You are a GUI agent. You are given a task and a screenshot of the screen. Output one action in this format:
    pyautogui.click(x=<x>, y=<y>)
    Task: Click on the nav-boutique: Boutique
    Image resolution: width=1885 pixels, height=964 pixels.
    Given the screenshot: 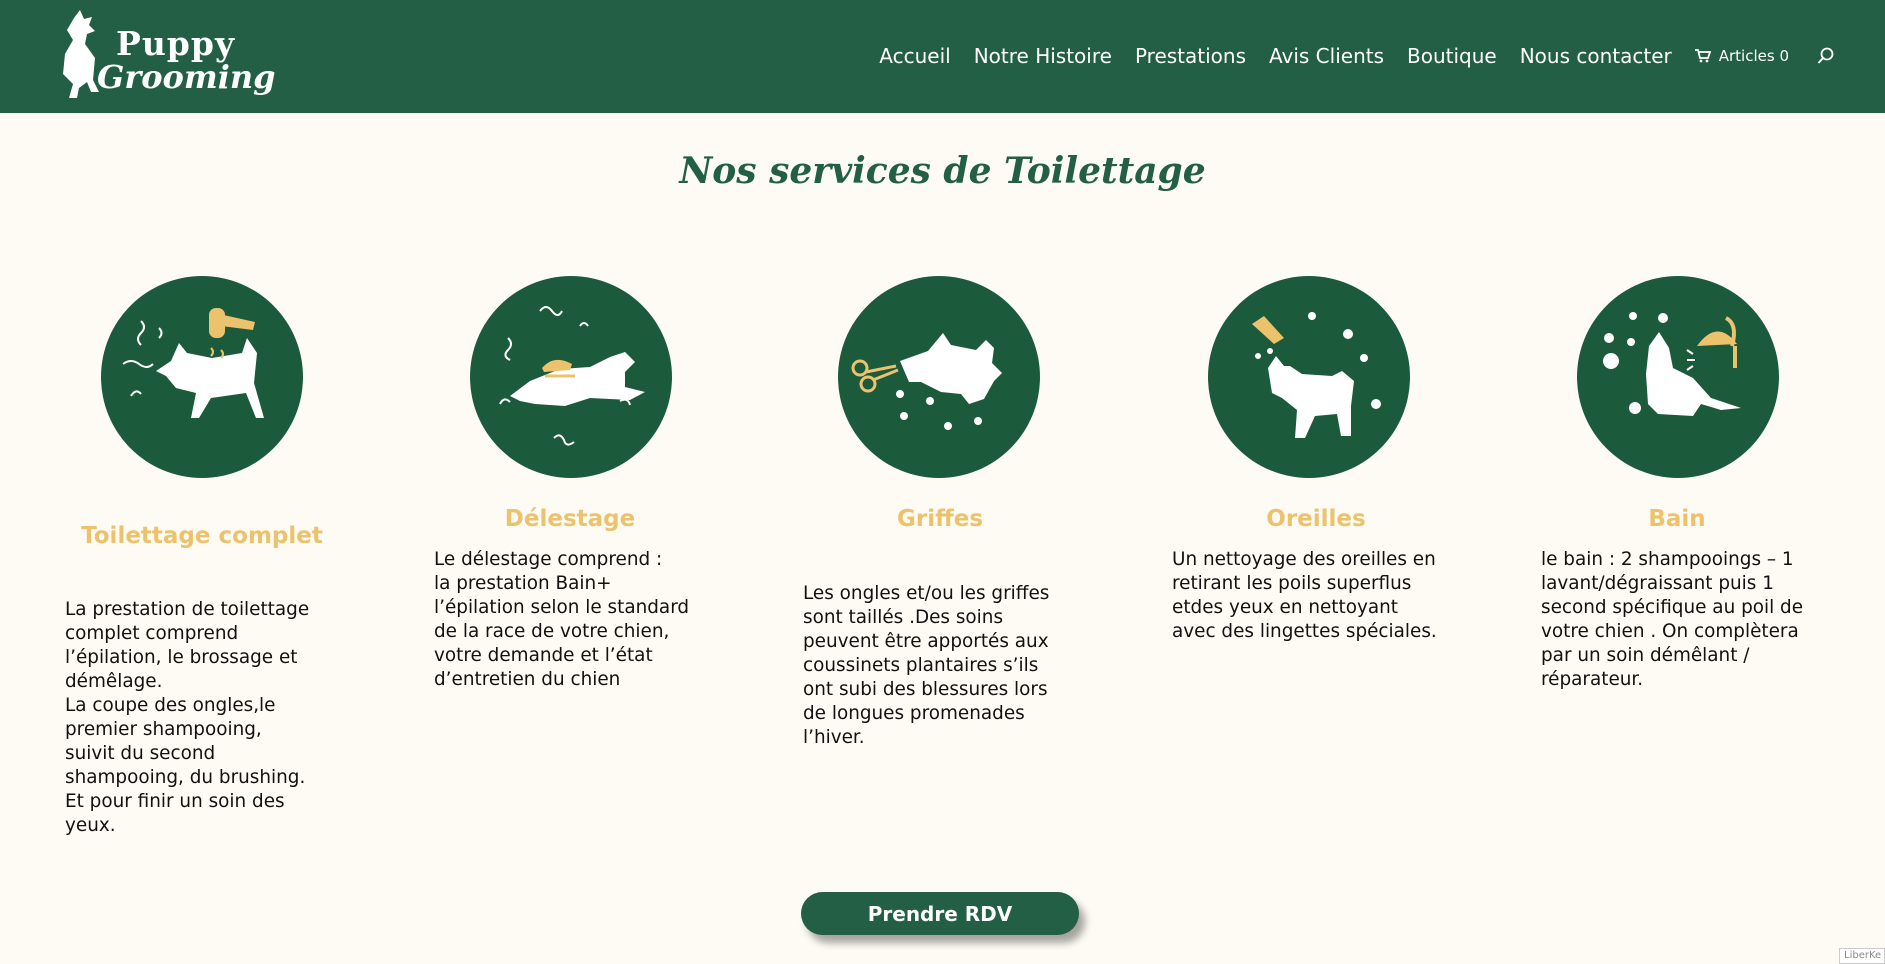 What is the action you would take?
    pyautogui.click(x=1452, y=56)
    